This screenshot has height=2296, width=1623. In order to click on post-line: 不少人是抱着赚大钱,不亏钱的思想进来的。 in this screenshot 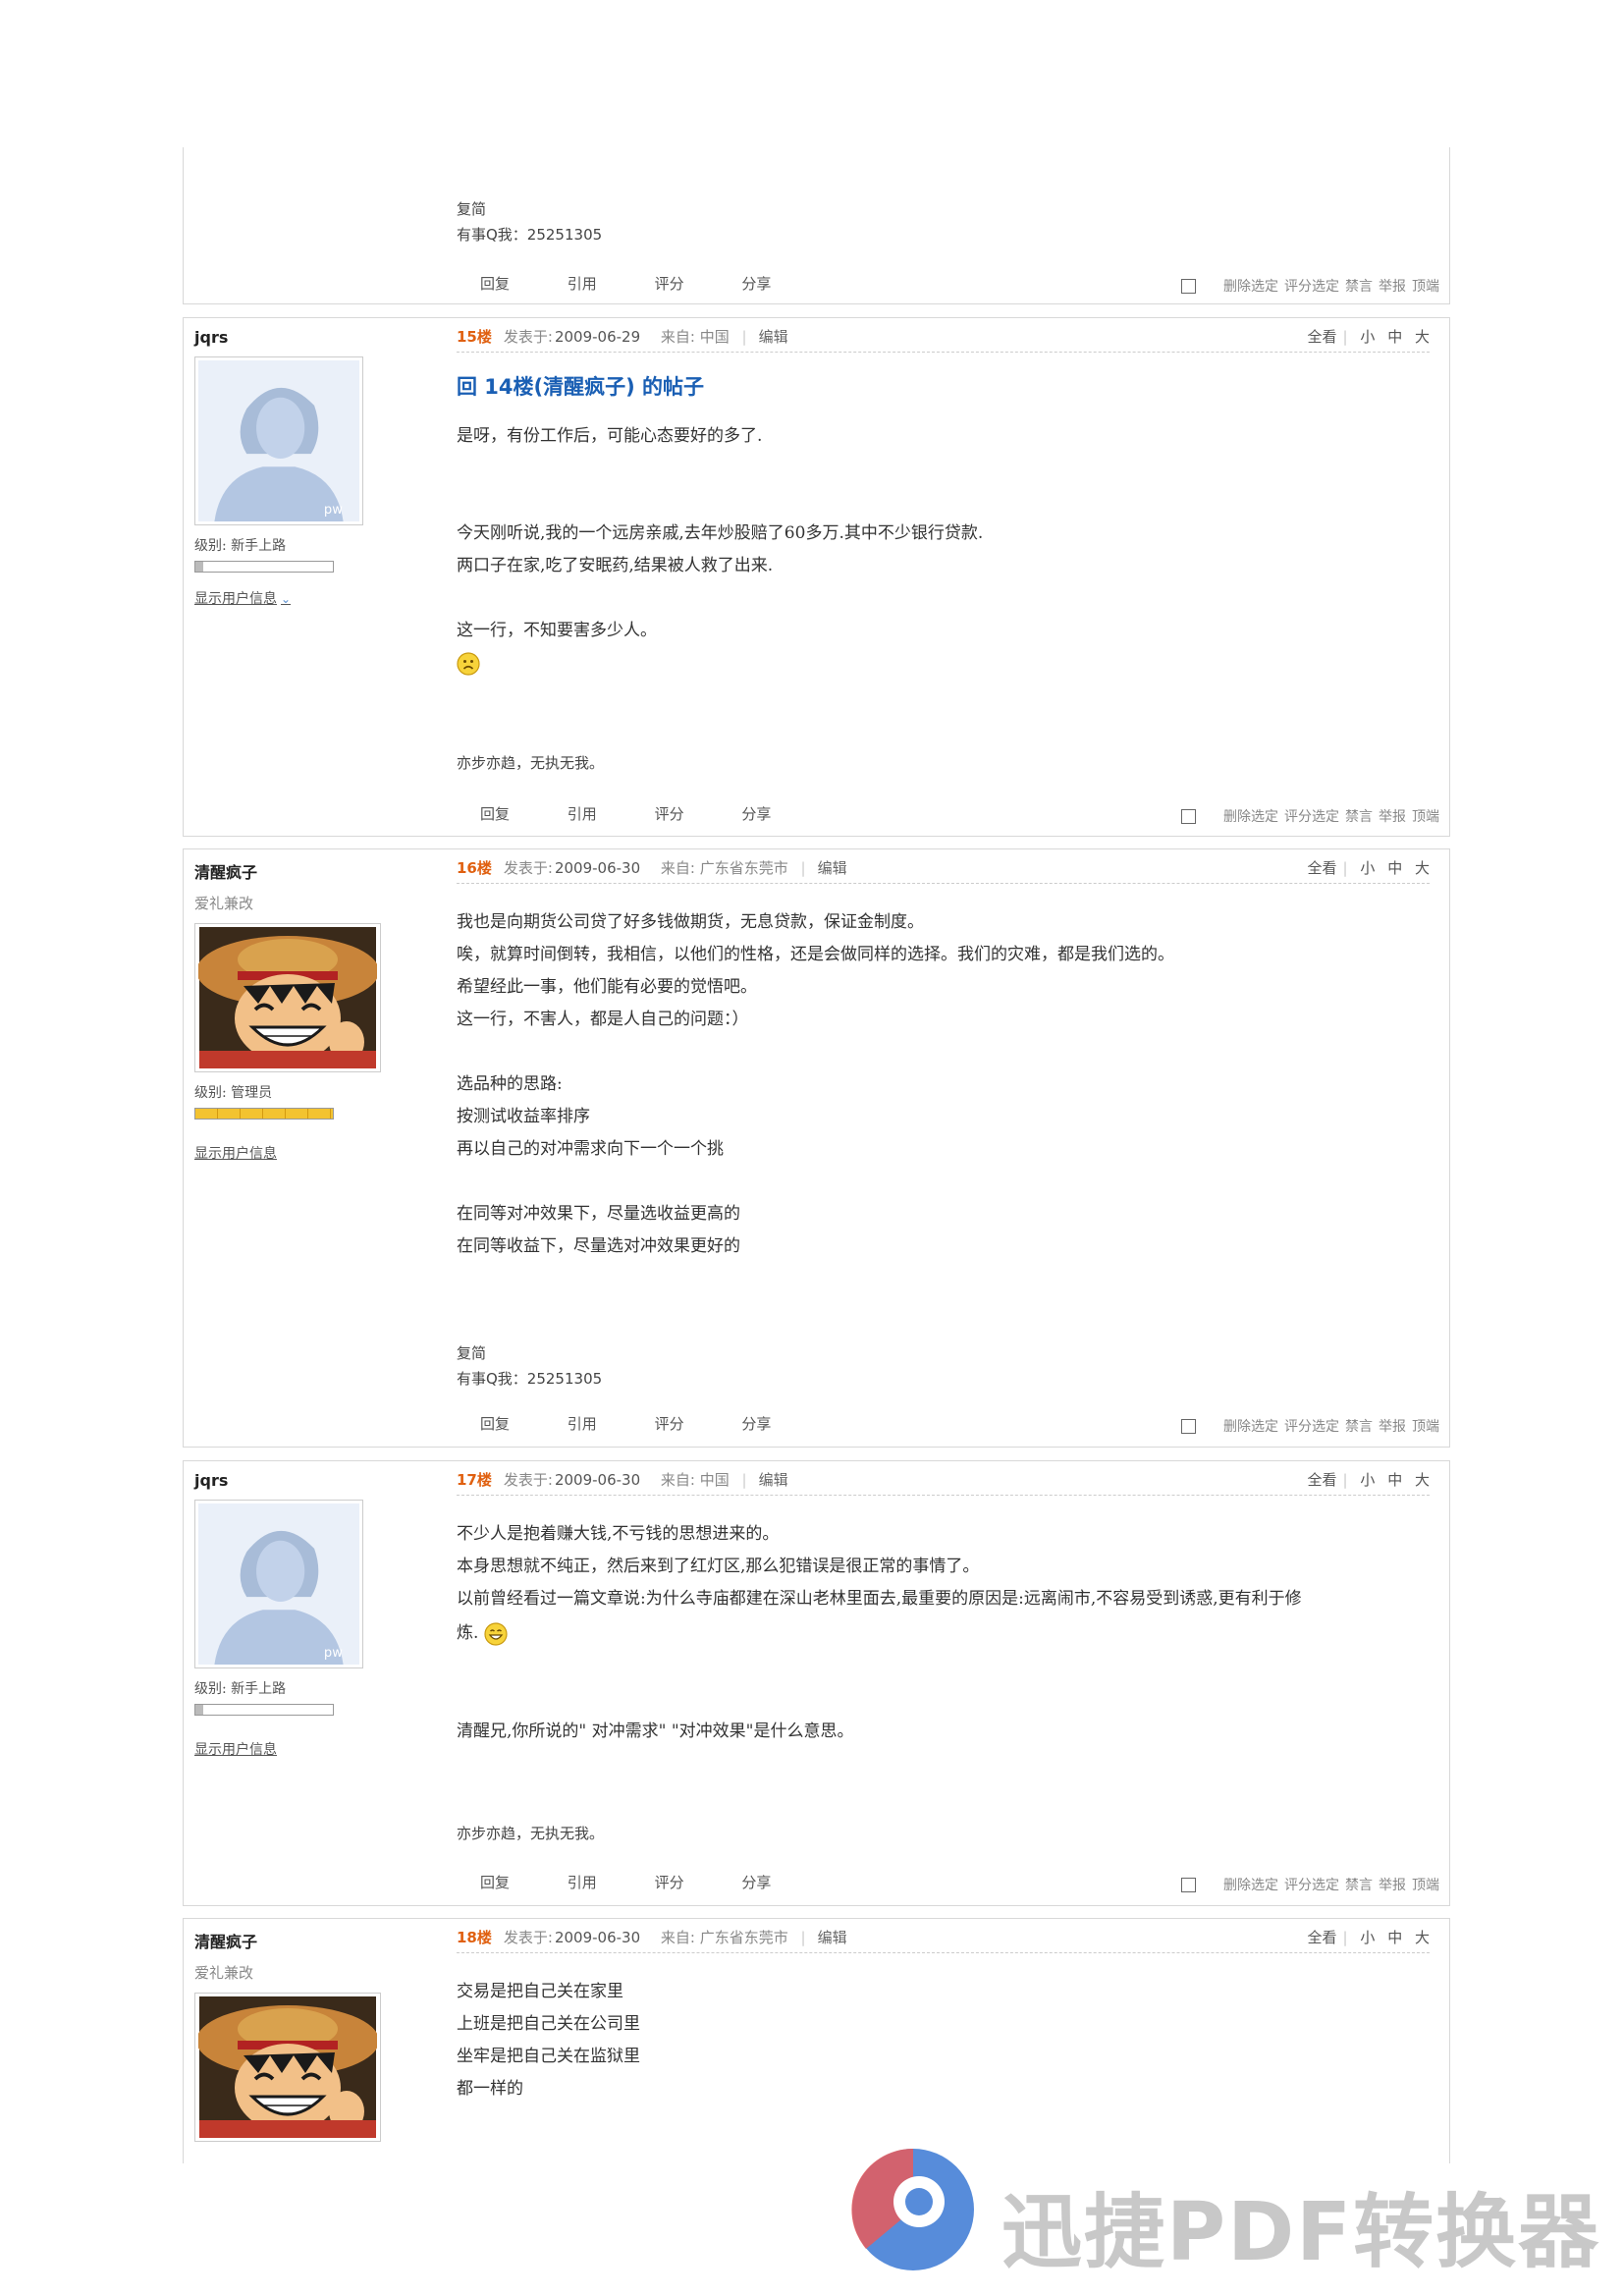, I will do `click(618, 1534)`.